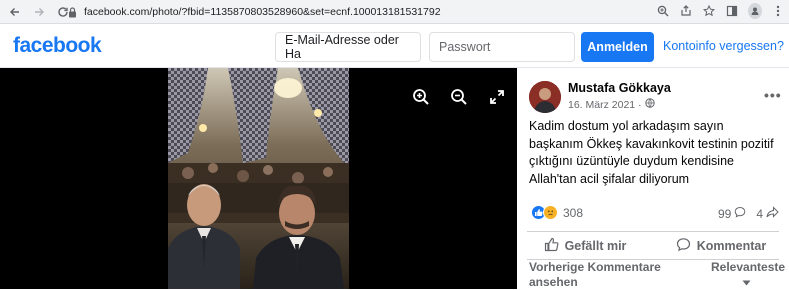 This screenshot has width=789, height=290. I want to click on author-avatar, so click(545, 97).